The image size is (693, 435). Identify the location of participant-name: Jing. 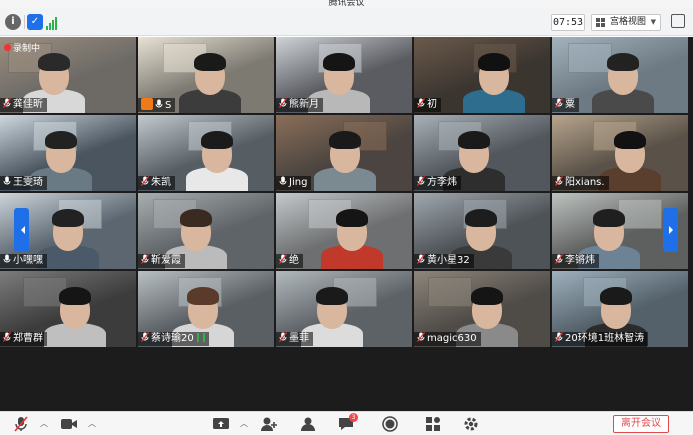
(298, 182).